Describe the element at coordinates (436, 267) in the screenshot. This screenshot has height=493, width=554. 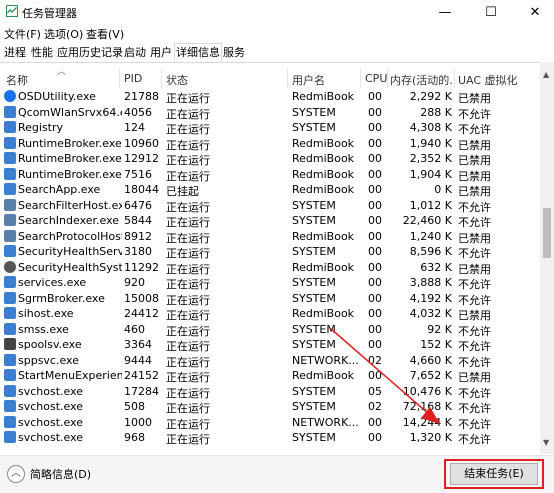
I see `cell-memory: 632 K` at that location.